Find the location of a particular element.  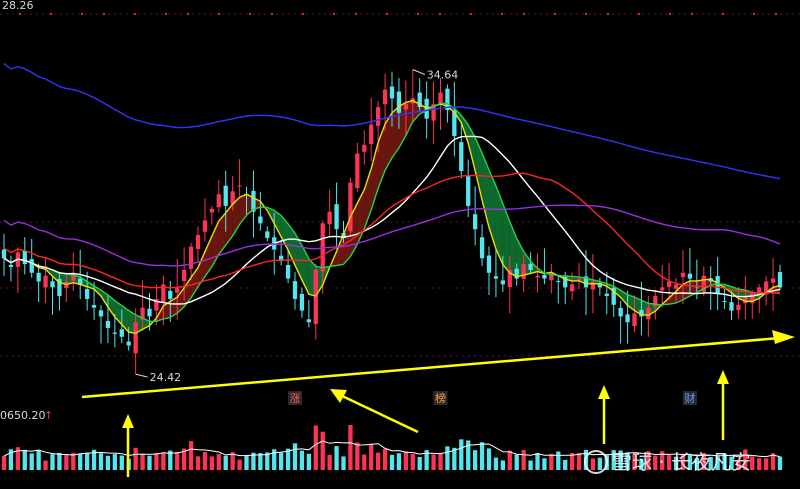

watermark-text: 雪球 · 长夜凡安 is located at coordinates (681, 462).